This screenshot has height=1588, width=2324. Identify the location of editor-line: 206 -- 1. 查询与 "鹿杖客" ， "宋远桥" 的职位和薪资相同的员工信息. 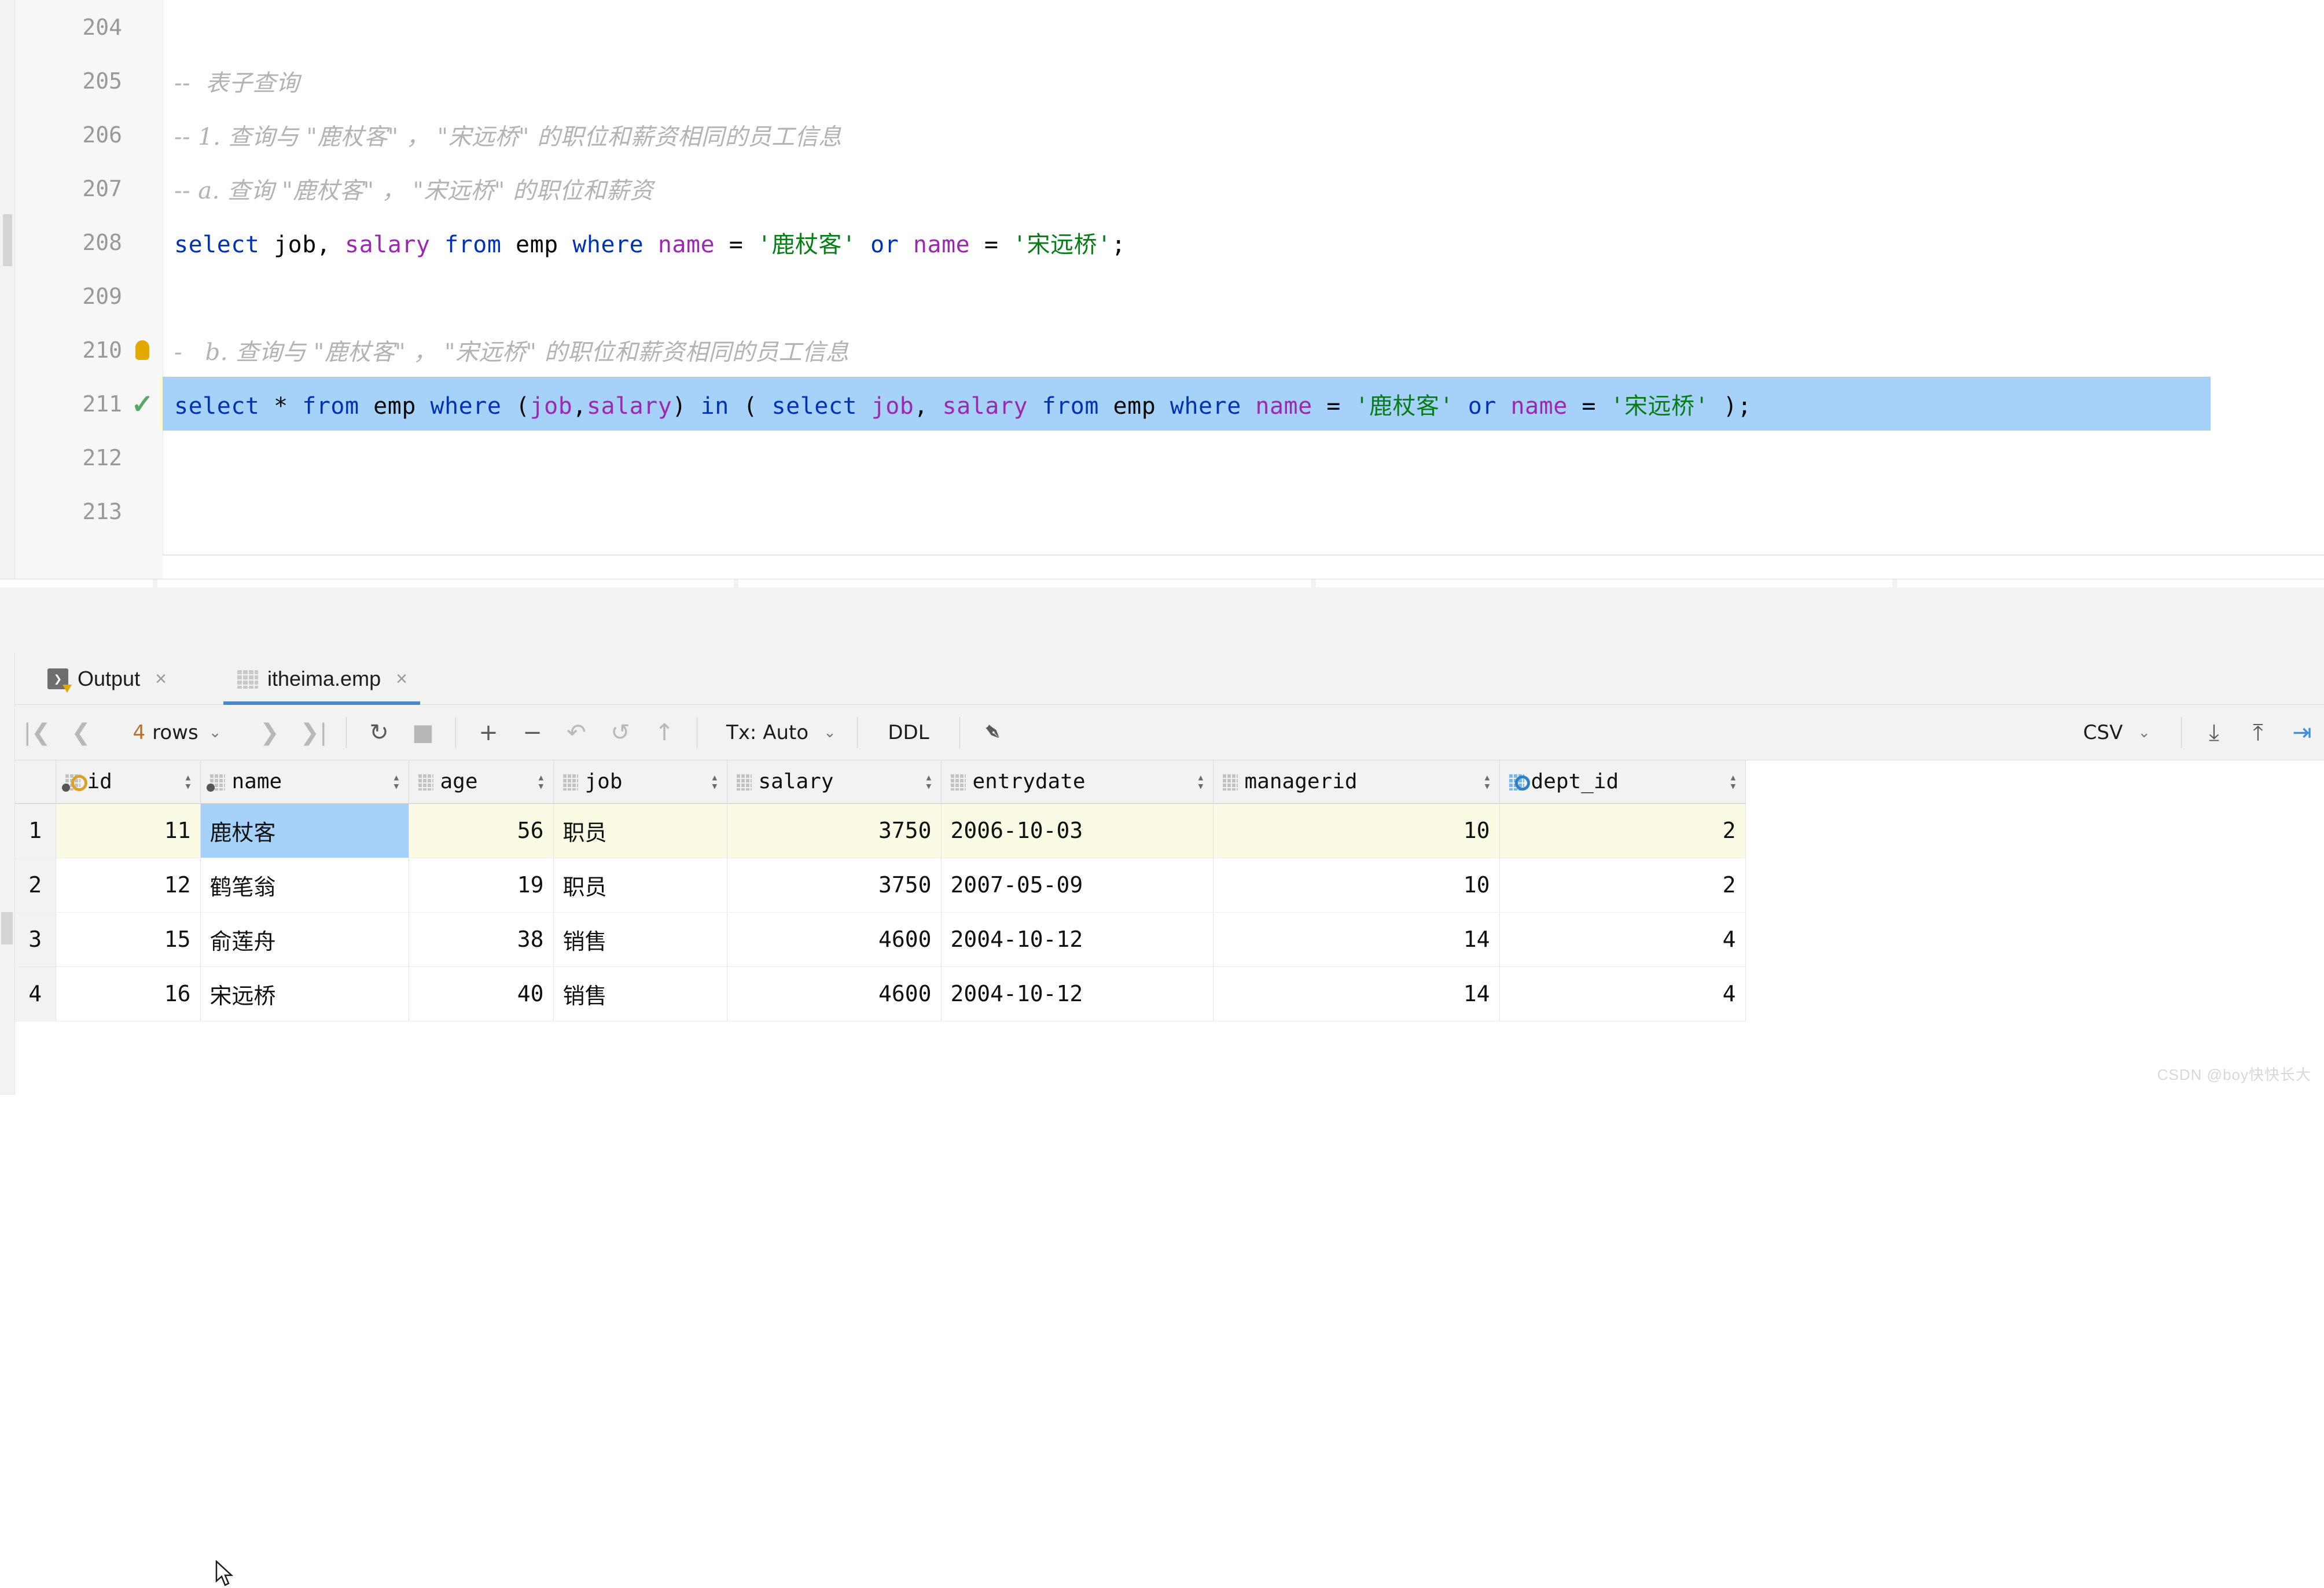
(1169, 134).